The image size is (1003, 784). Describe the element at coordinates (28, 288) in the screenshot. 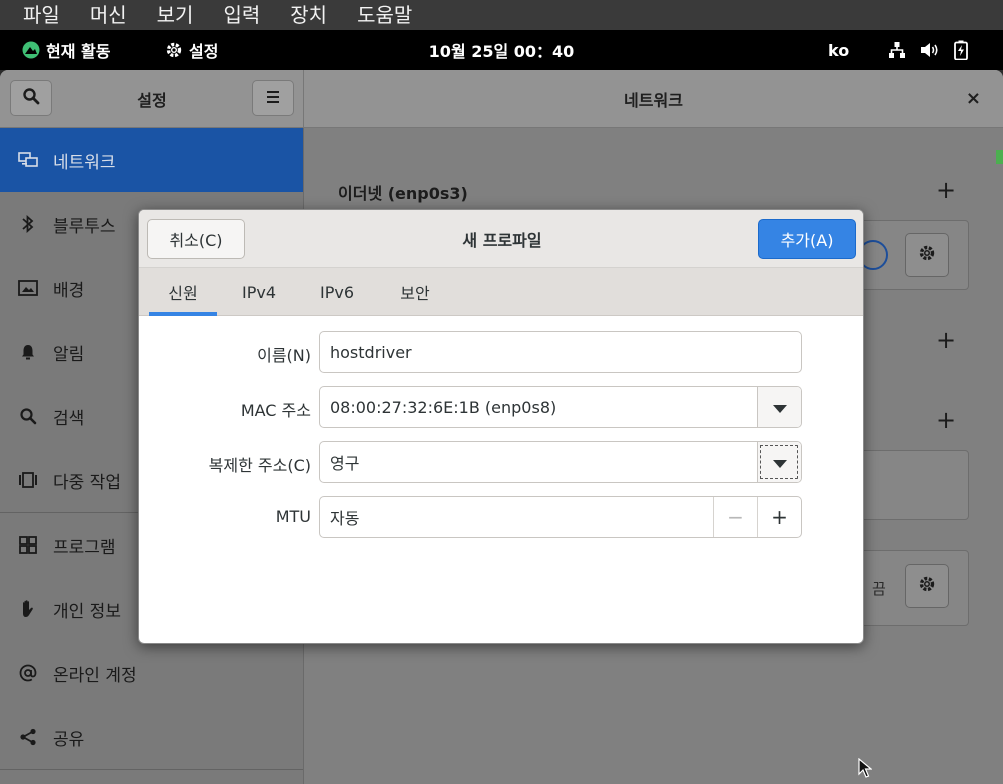

I see `background-icon` at that location.